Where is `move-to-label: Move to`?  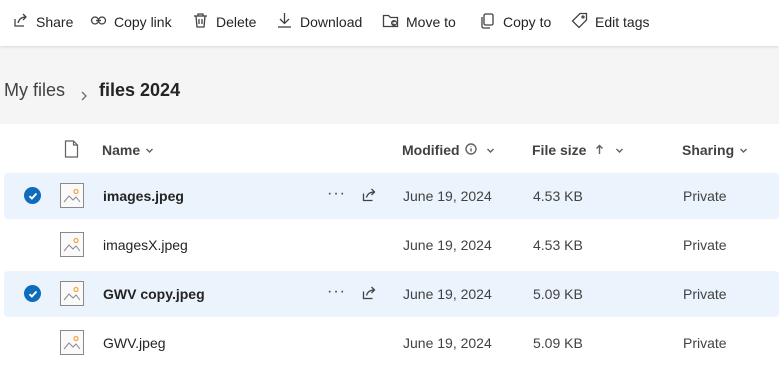
move-to-label: Move to is located at coordinates (431, 22).